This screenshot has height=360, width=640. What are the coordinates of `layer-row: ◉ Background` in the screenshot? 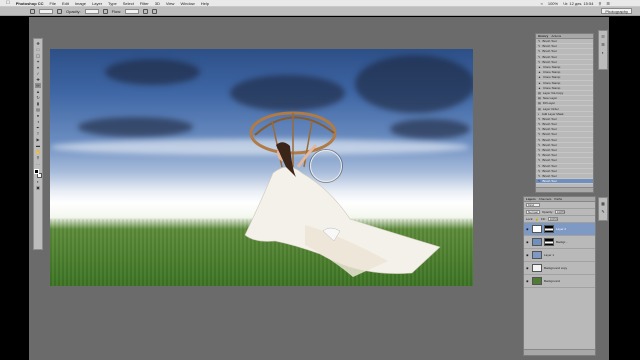 It's located at (559, 281).